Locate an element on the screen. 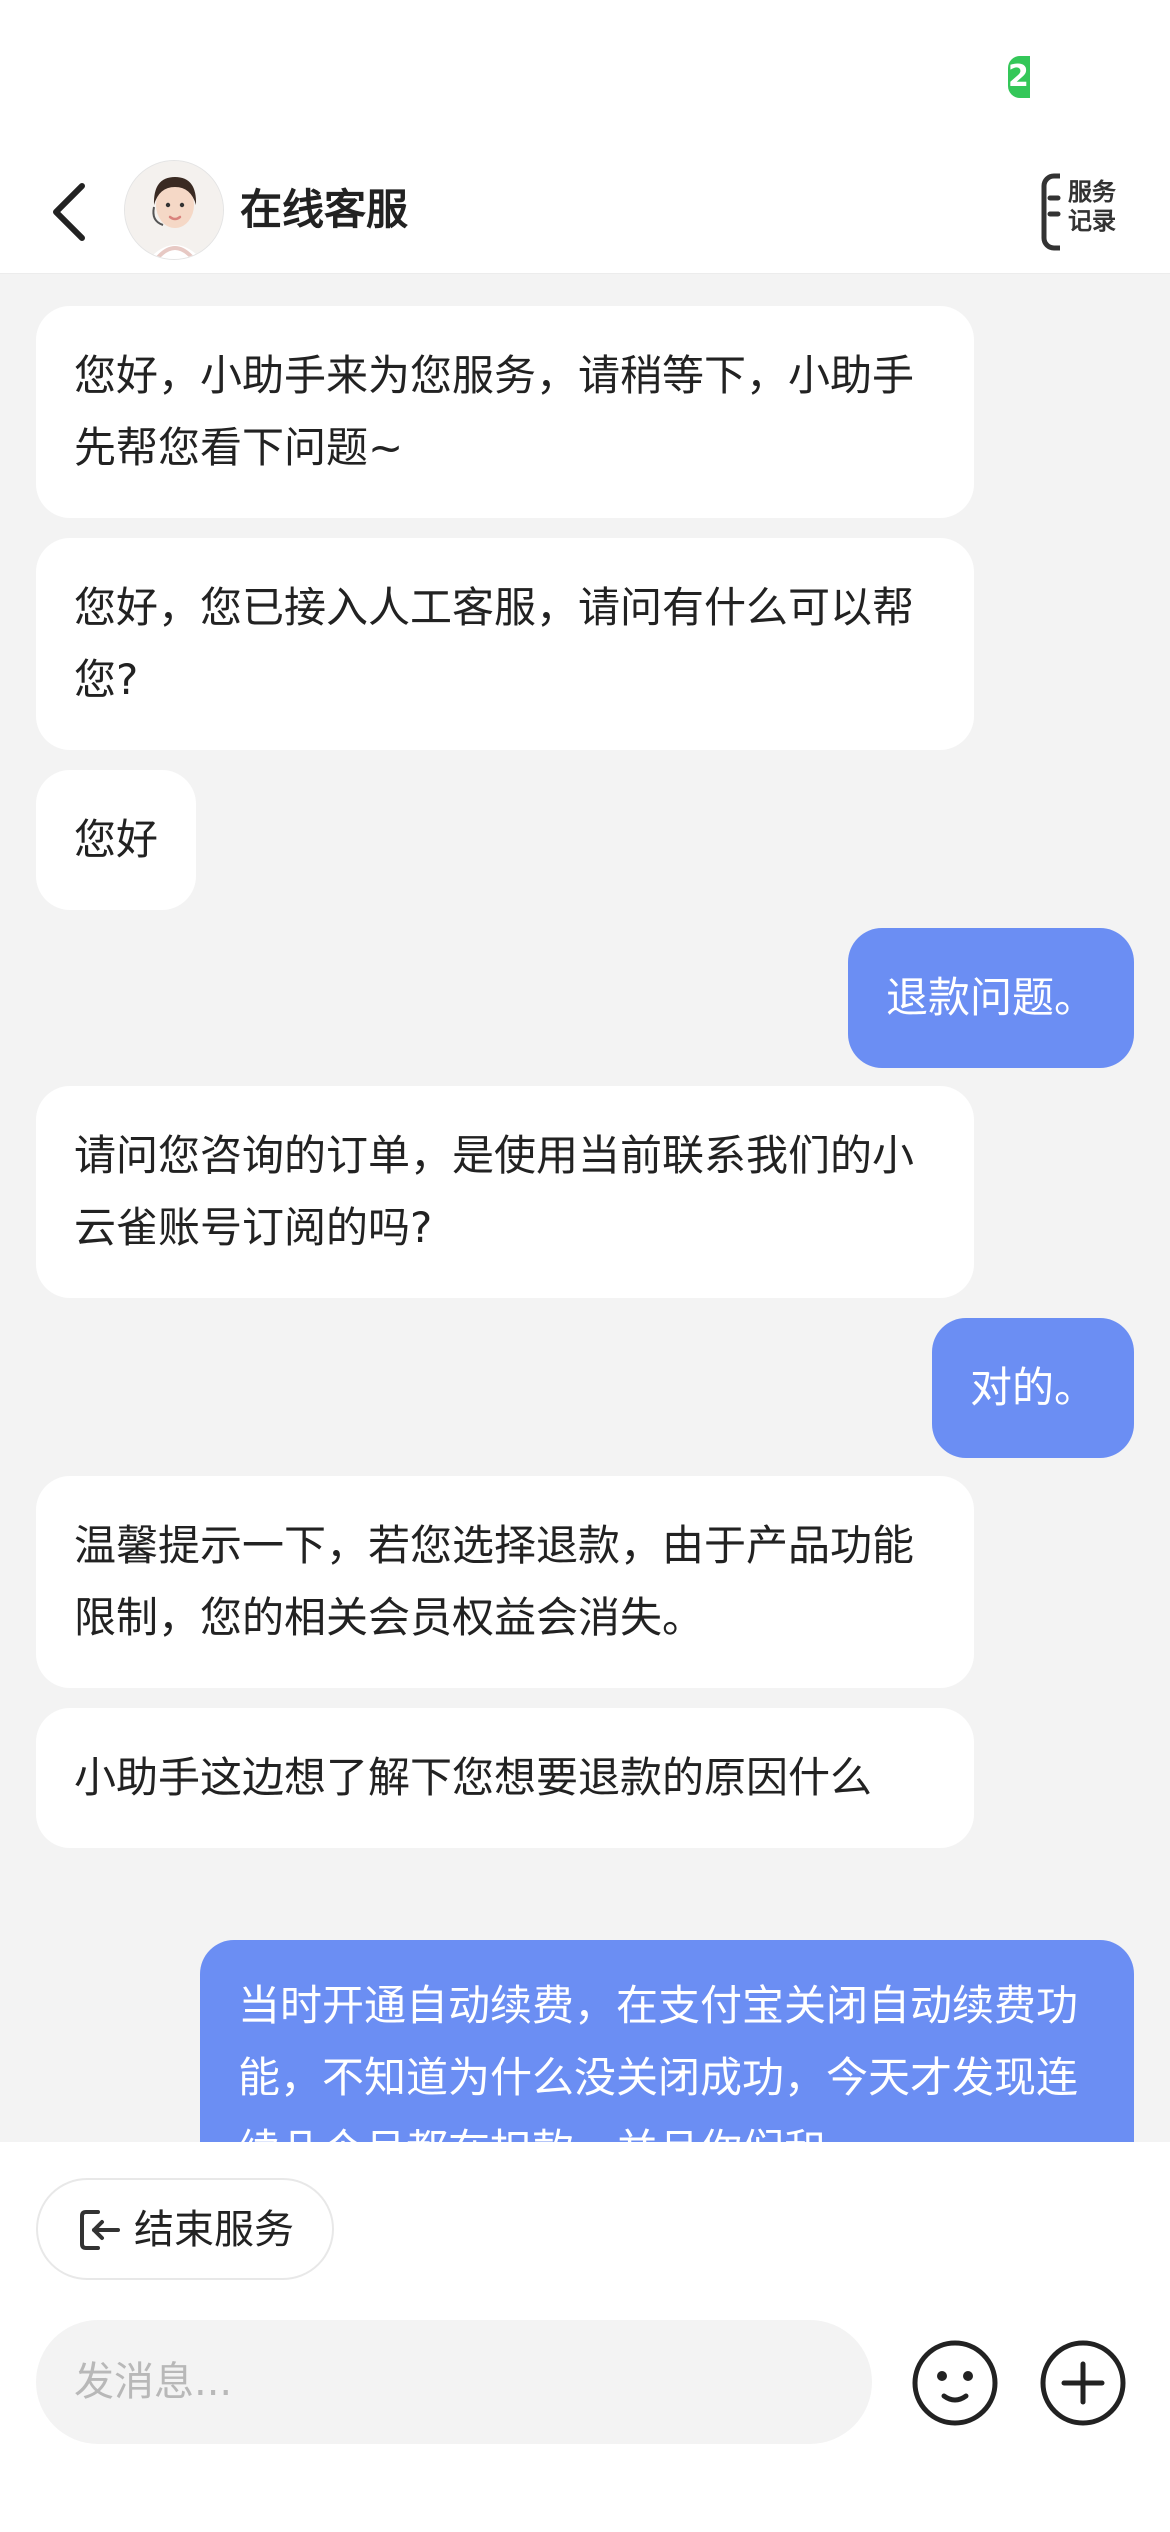 The image size is (1170, 2532). back-button is located at coordinates (72, 212).